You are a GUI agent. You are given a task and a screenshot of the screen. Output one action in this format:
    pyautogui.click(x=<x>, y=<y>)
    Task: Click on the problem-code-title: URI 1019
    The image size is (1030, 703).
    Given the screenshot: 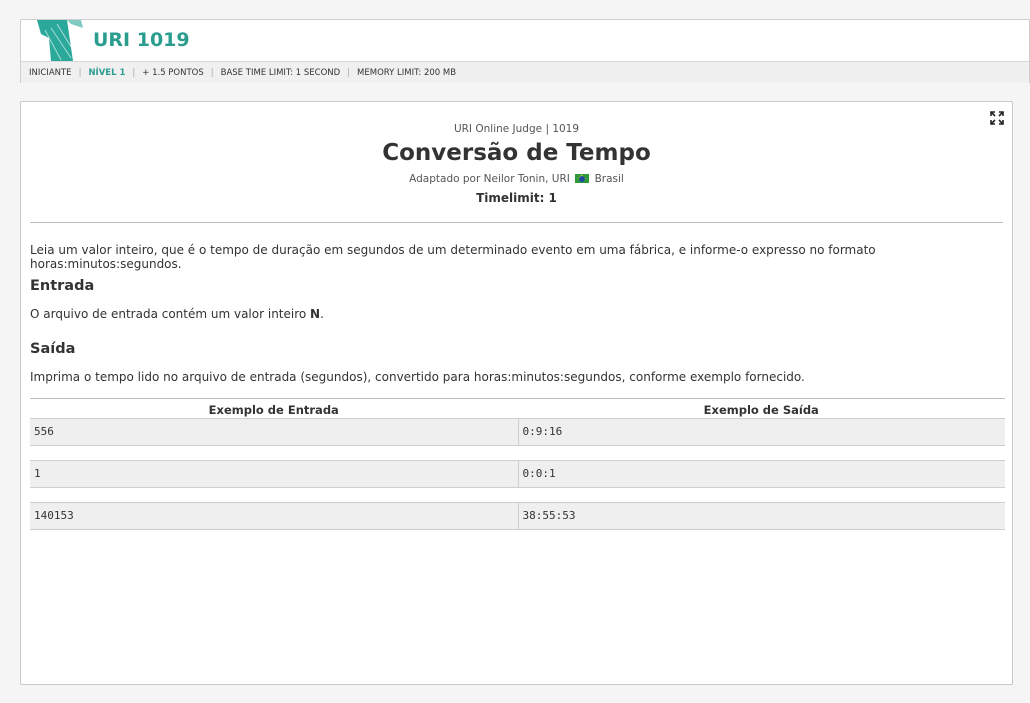 What is the action you would take?
    pyautogui.click(x=141, y=40)
    